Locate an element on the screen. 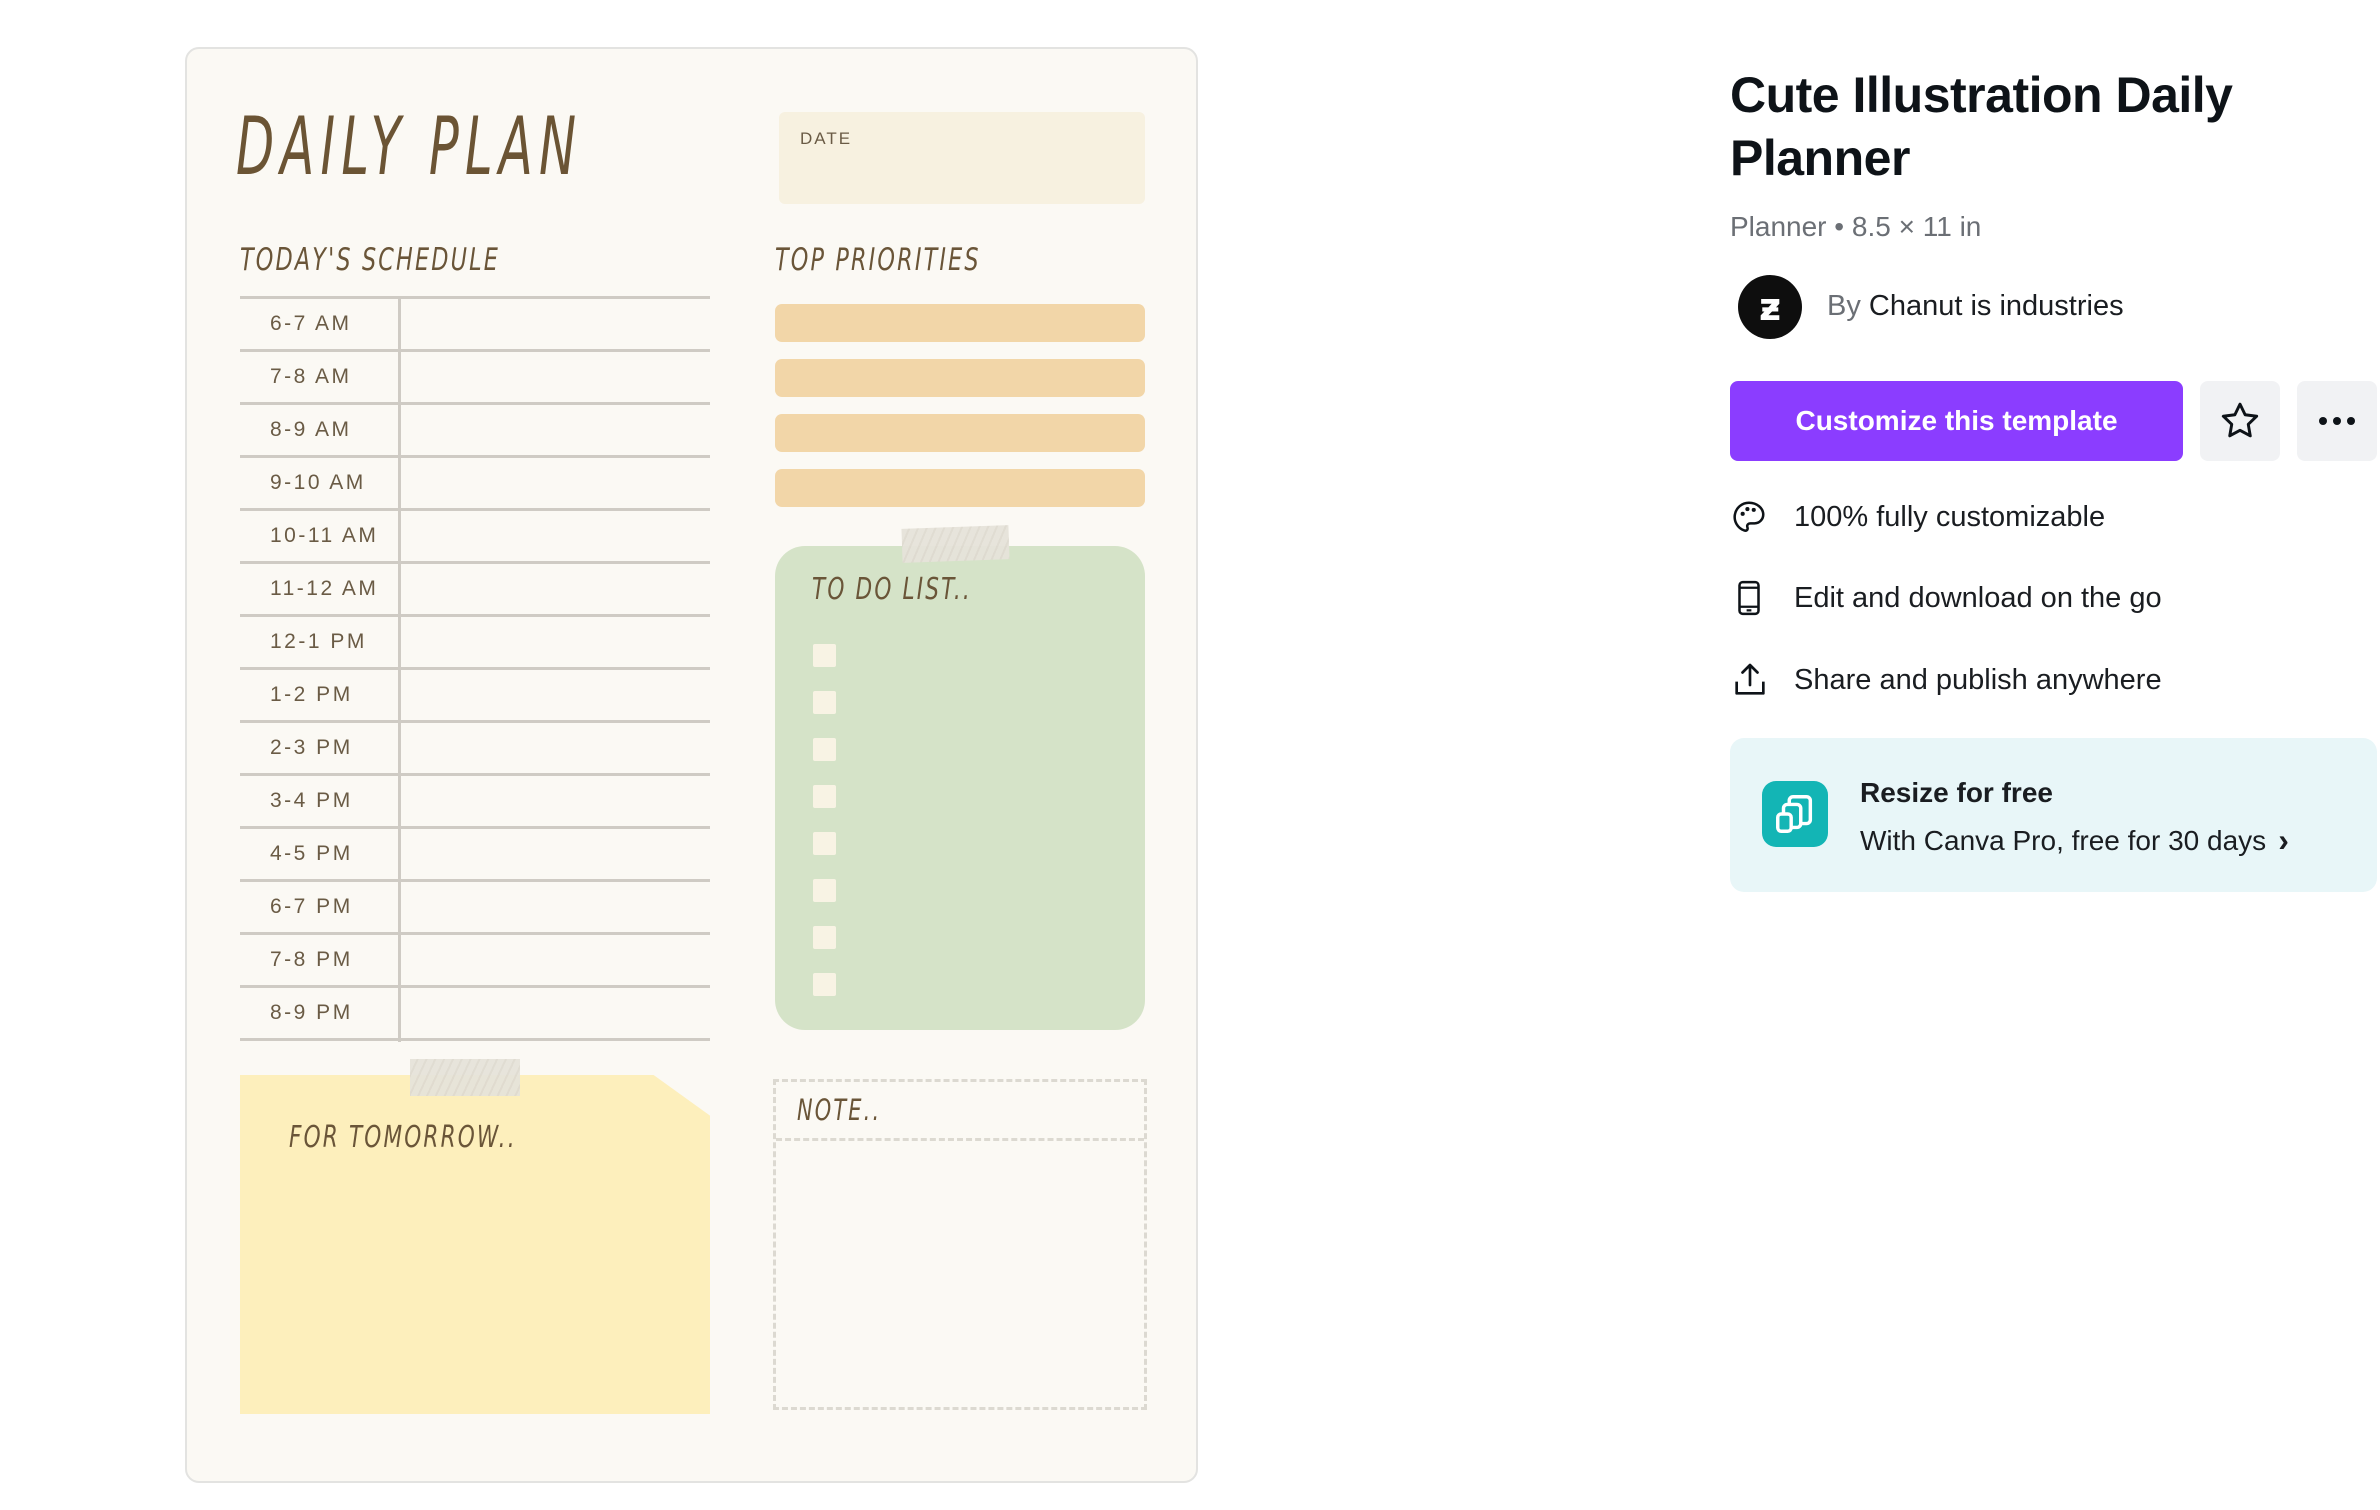 The image size is (2380, 1510). author-prefix: By is located at coordinates (1844, 306).